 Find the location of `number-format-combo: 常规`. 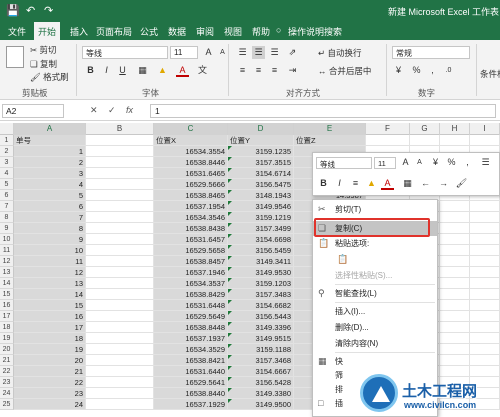

number-format-combo: 常规 is located at coordinates (431, 52).